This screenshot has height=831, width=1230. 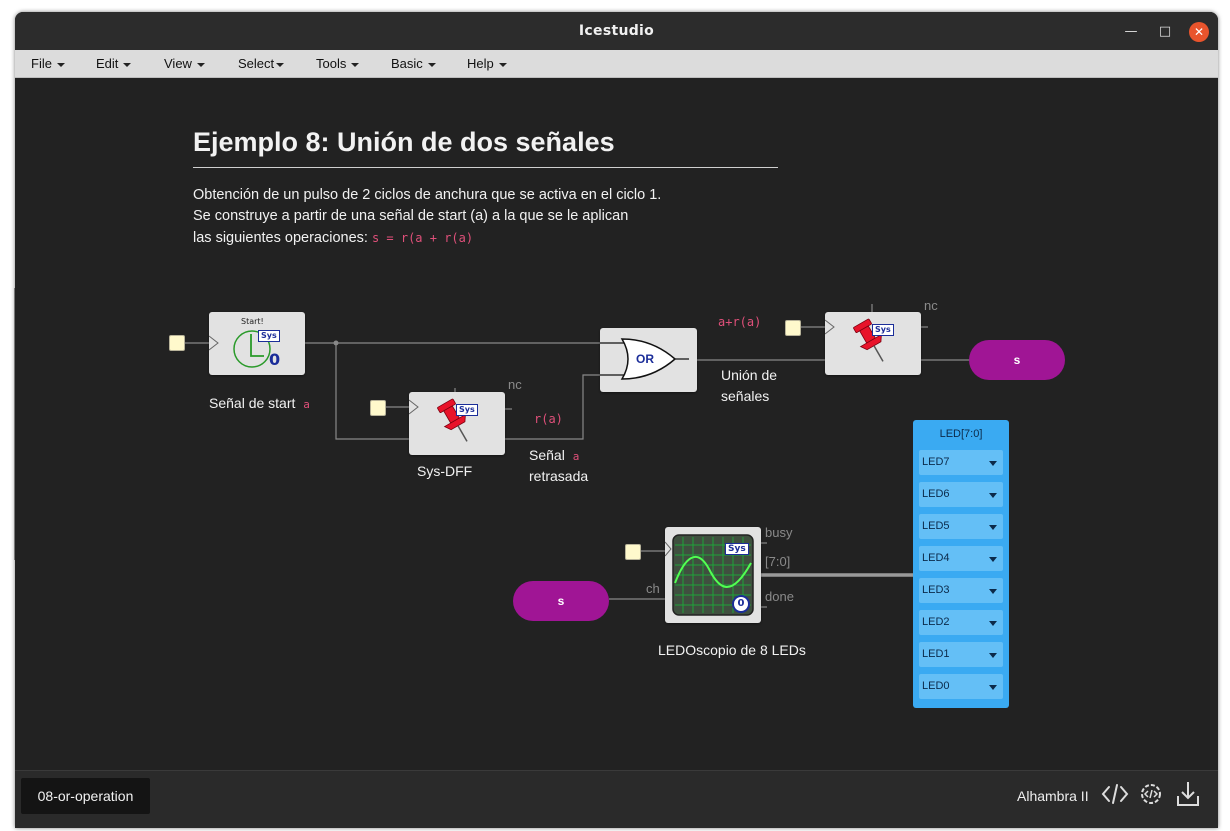 What do you see at coordinates (404, 142) in the screenshot?
I see `page-heading: Ejemplo 8: Unión de dos señales` at bounding box center [404, 142].